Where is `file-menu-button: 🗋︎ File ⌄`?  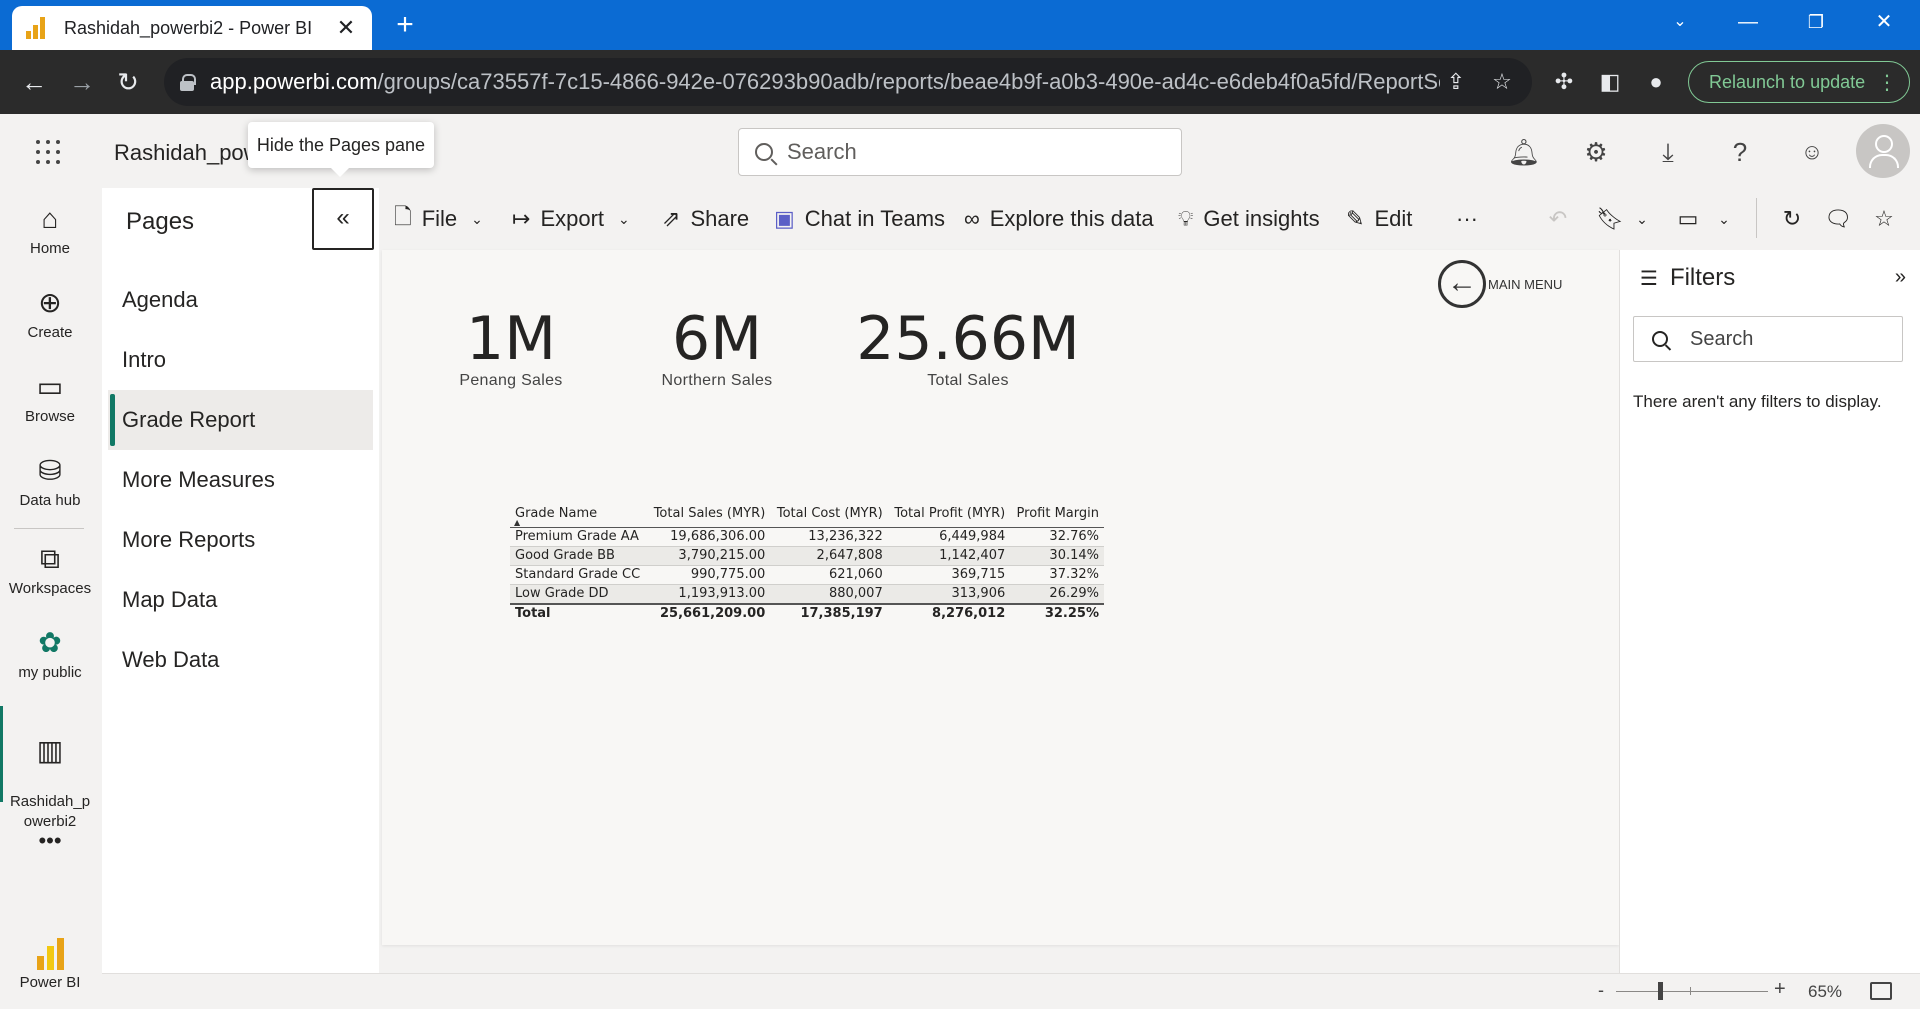
file-menu-button: 🗋︎ File ⌄ is located at coordinates (438, 219).